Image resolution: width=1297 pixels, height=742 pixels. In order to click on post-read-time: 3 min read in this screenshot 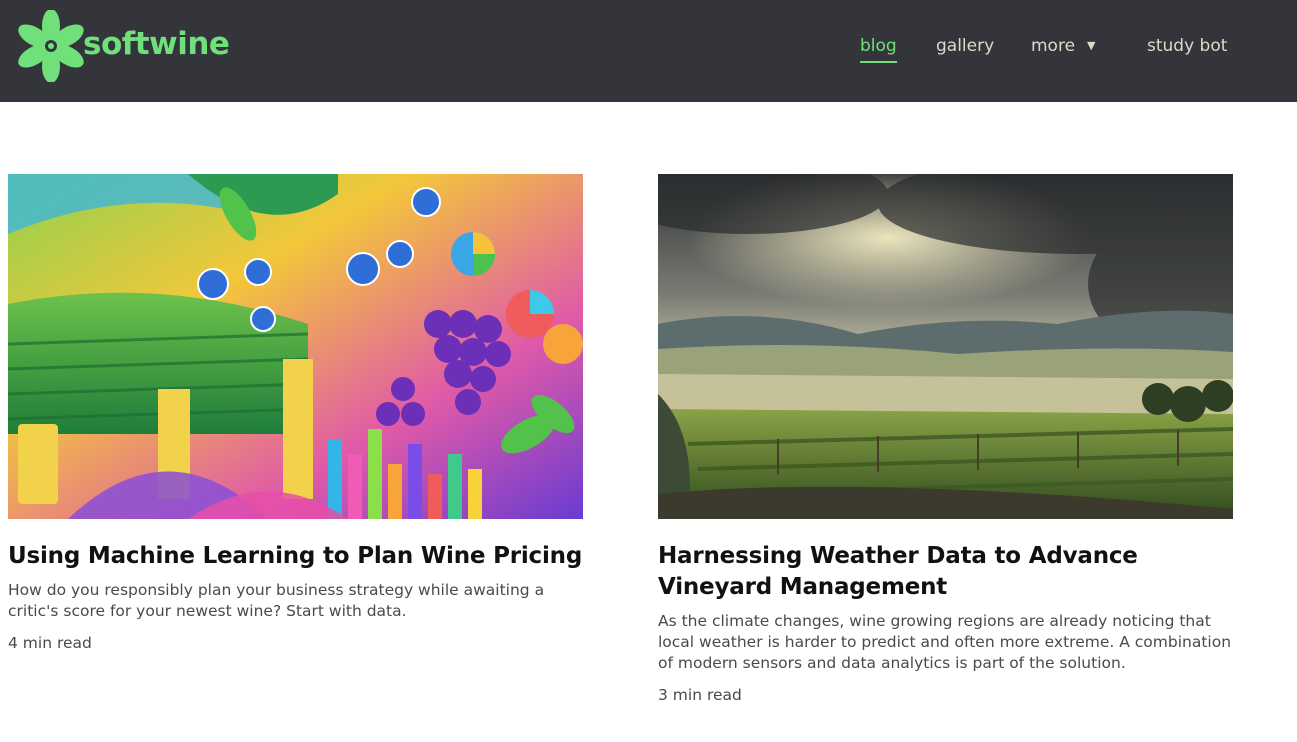, I will do `click(700, 695)`.